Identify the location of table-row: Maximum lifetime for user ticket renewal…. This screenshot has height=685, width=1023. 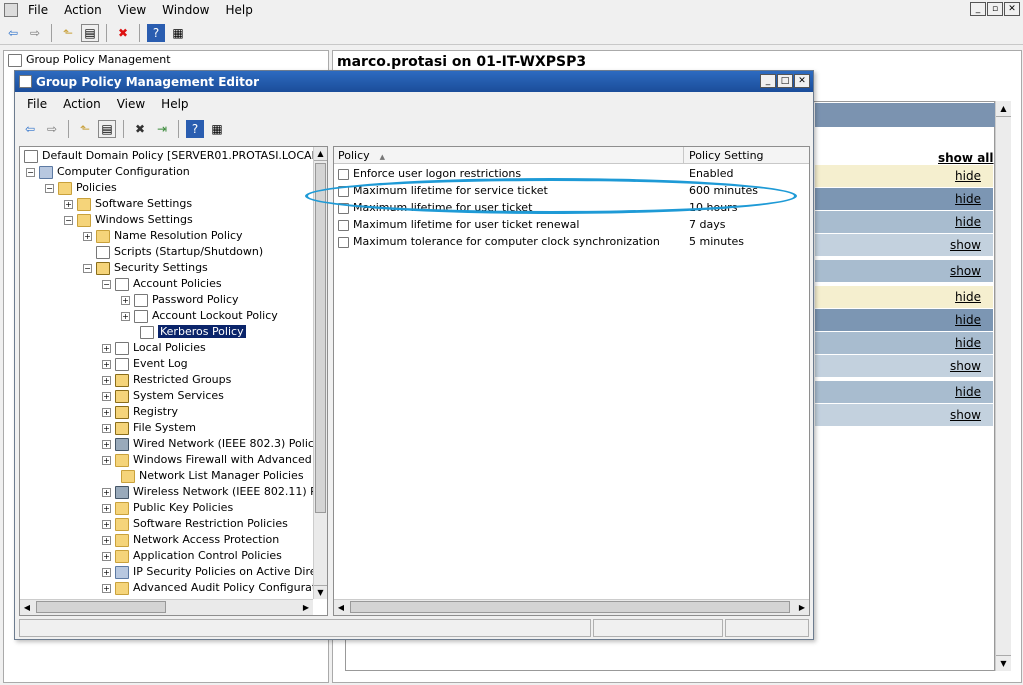
(571, 224).